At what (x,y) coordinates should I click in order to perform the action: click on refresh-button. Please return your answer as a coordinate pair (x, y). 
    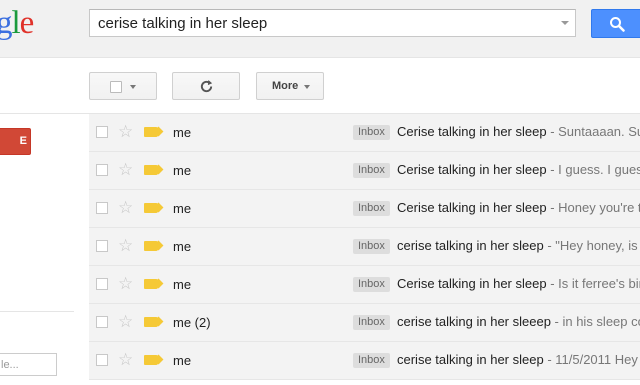
    Looking at the image, I should click on (206, 86).